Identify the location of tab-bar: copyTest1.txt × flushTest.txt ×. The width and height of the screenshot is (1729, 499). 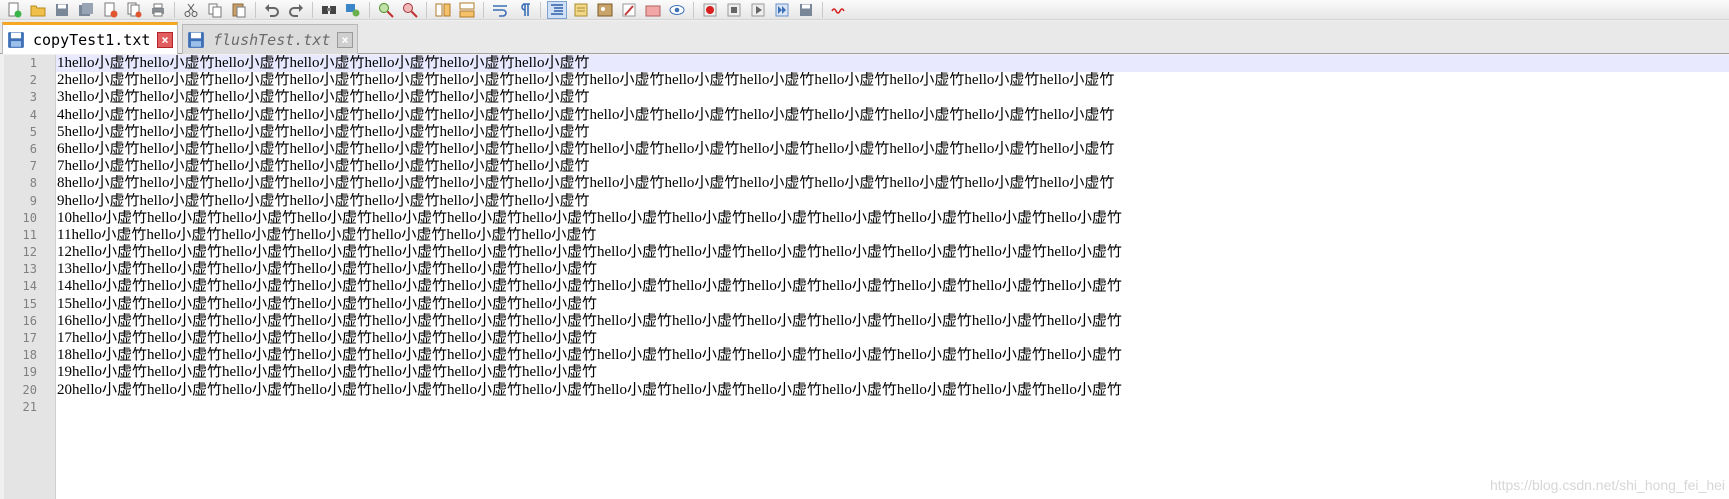
(864, 37).